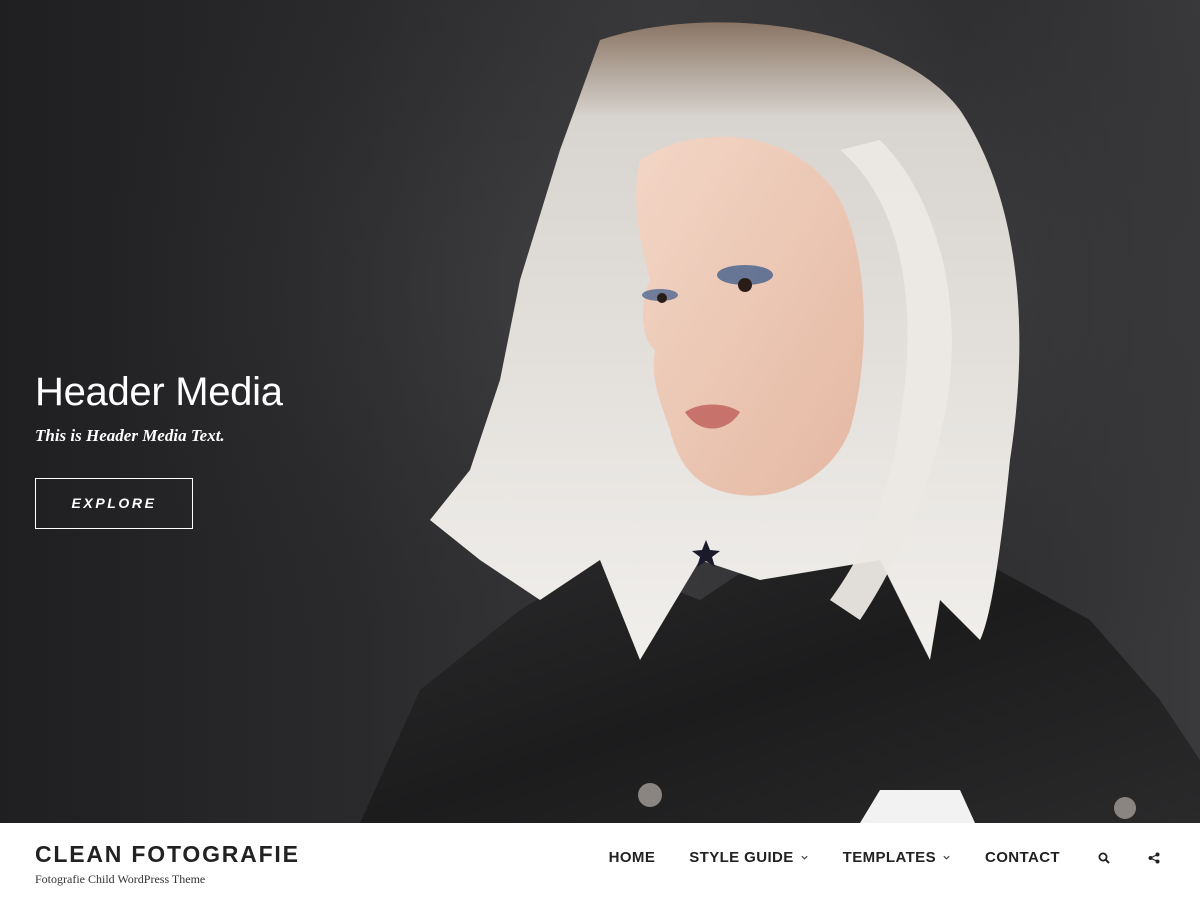 The width and height of the screenshot is (1200, 900). I want to click on share-button, so click(1154, 858).